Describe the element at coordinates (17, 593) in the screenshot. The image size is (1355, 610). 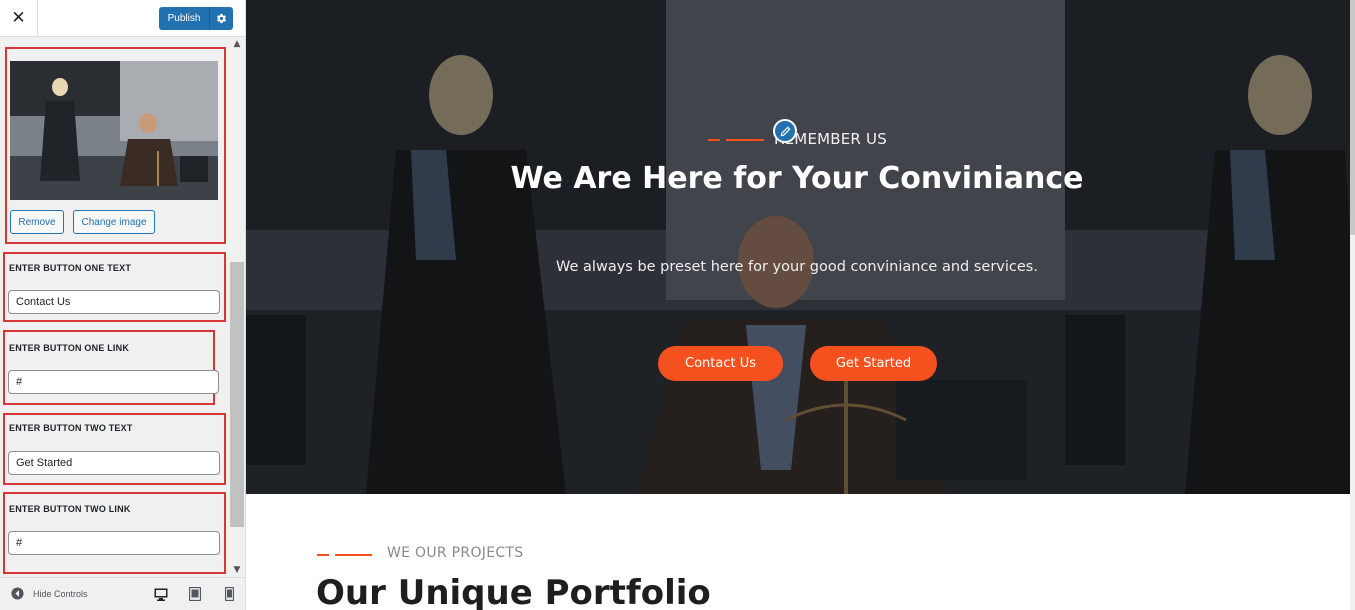
I see `collapse-arrow-icon` at that location.